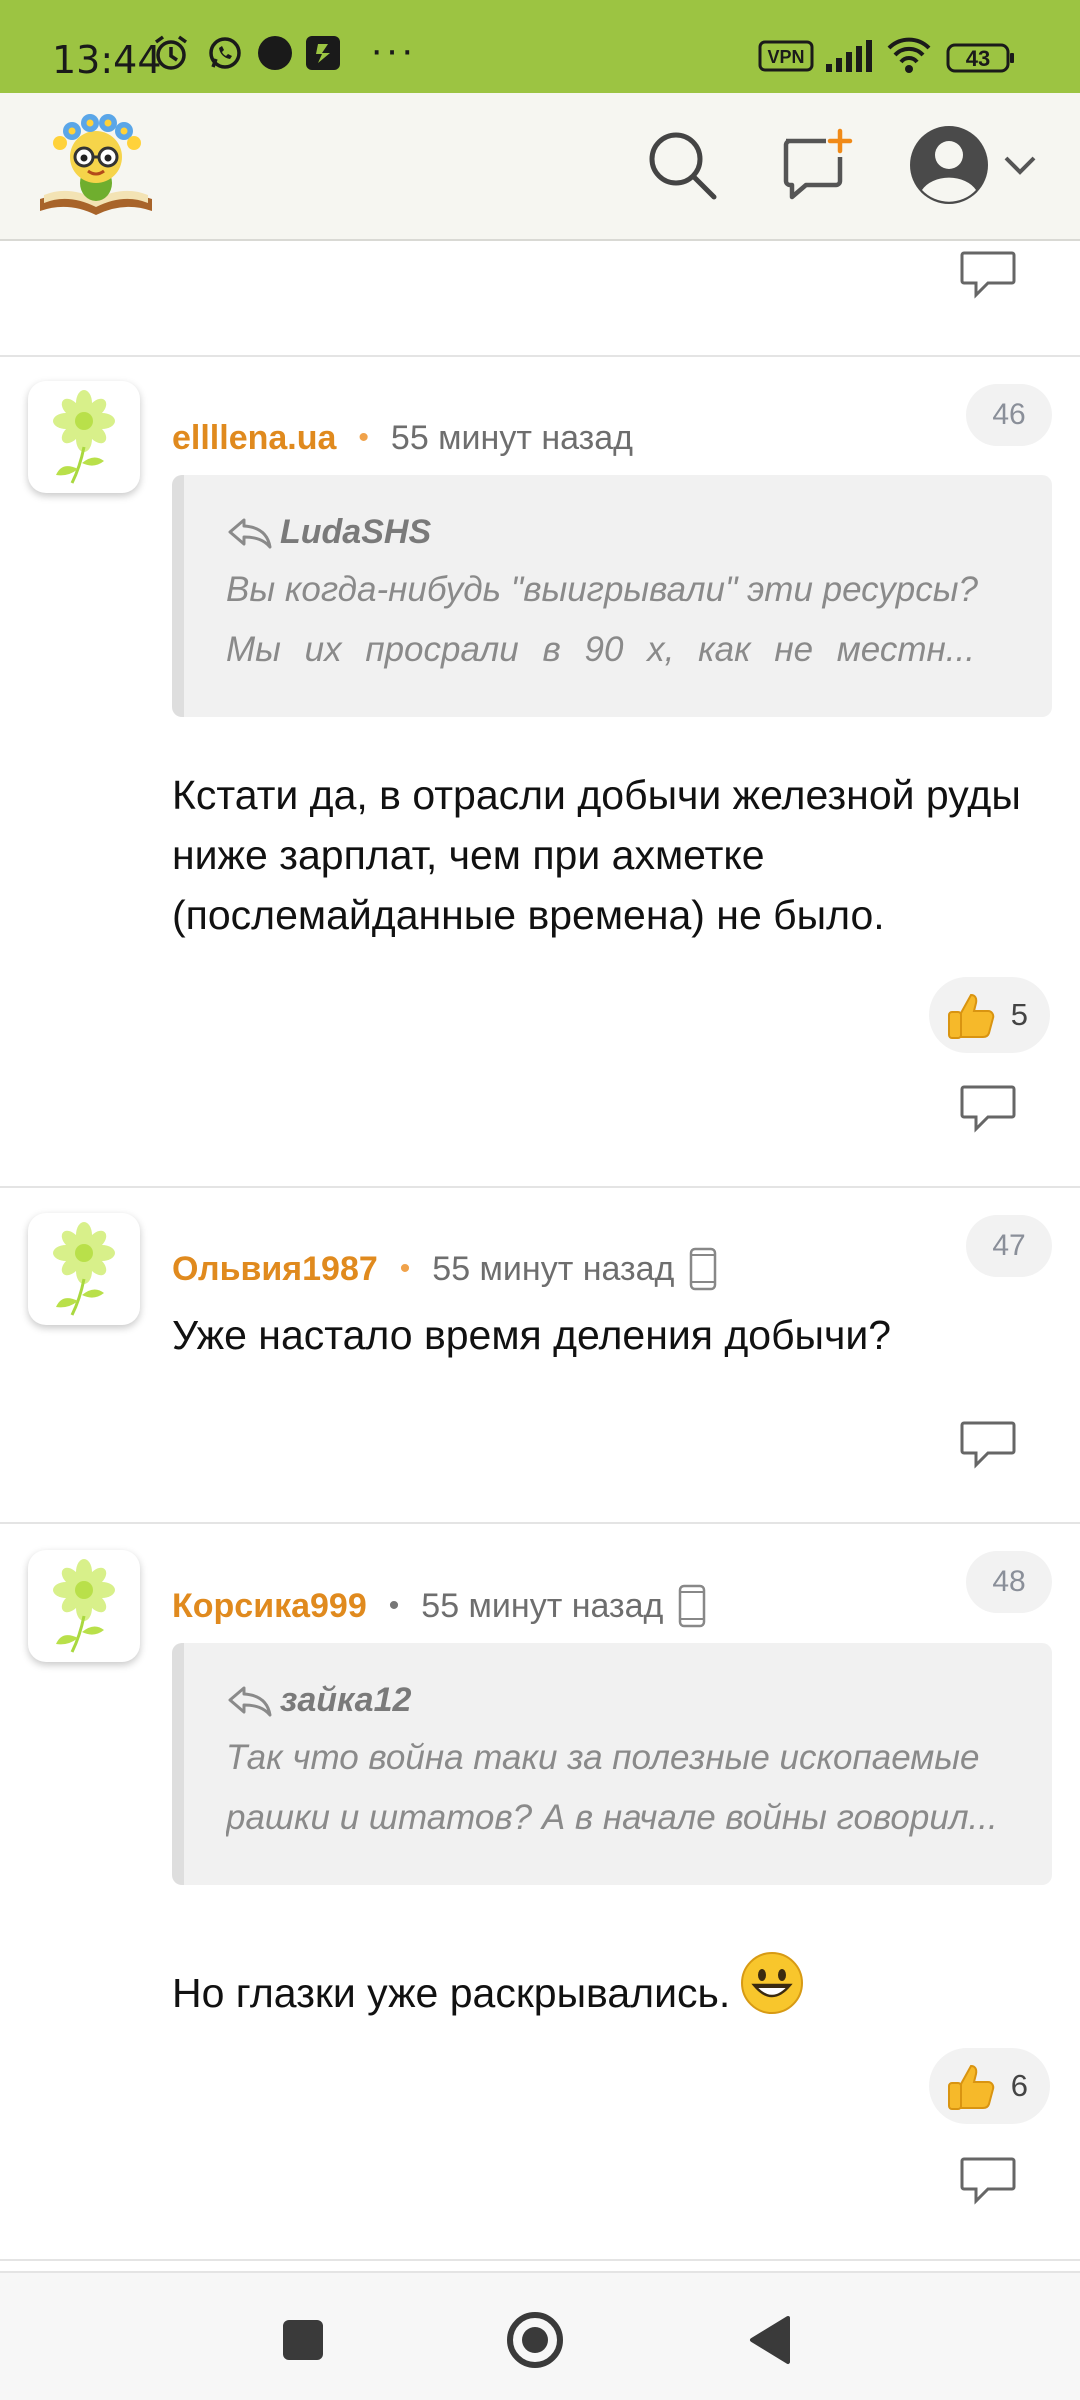  What do you see at coordinates (639, 1700) in the screenshot?
I see `quote-author-row: зайка12` at bounding box center [639, 1700].